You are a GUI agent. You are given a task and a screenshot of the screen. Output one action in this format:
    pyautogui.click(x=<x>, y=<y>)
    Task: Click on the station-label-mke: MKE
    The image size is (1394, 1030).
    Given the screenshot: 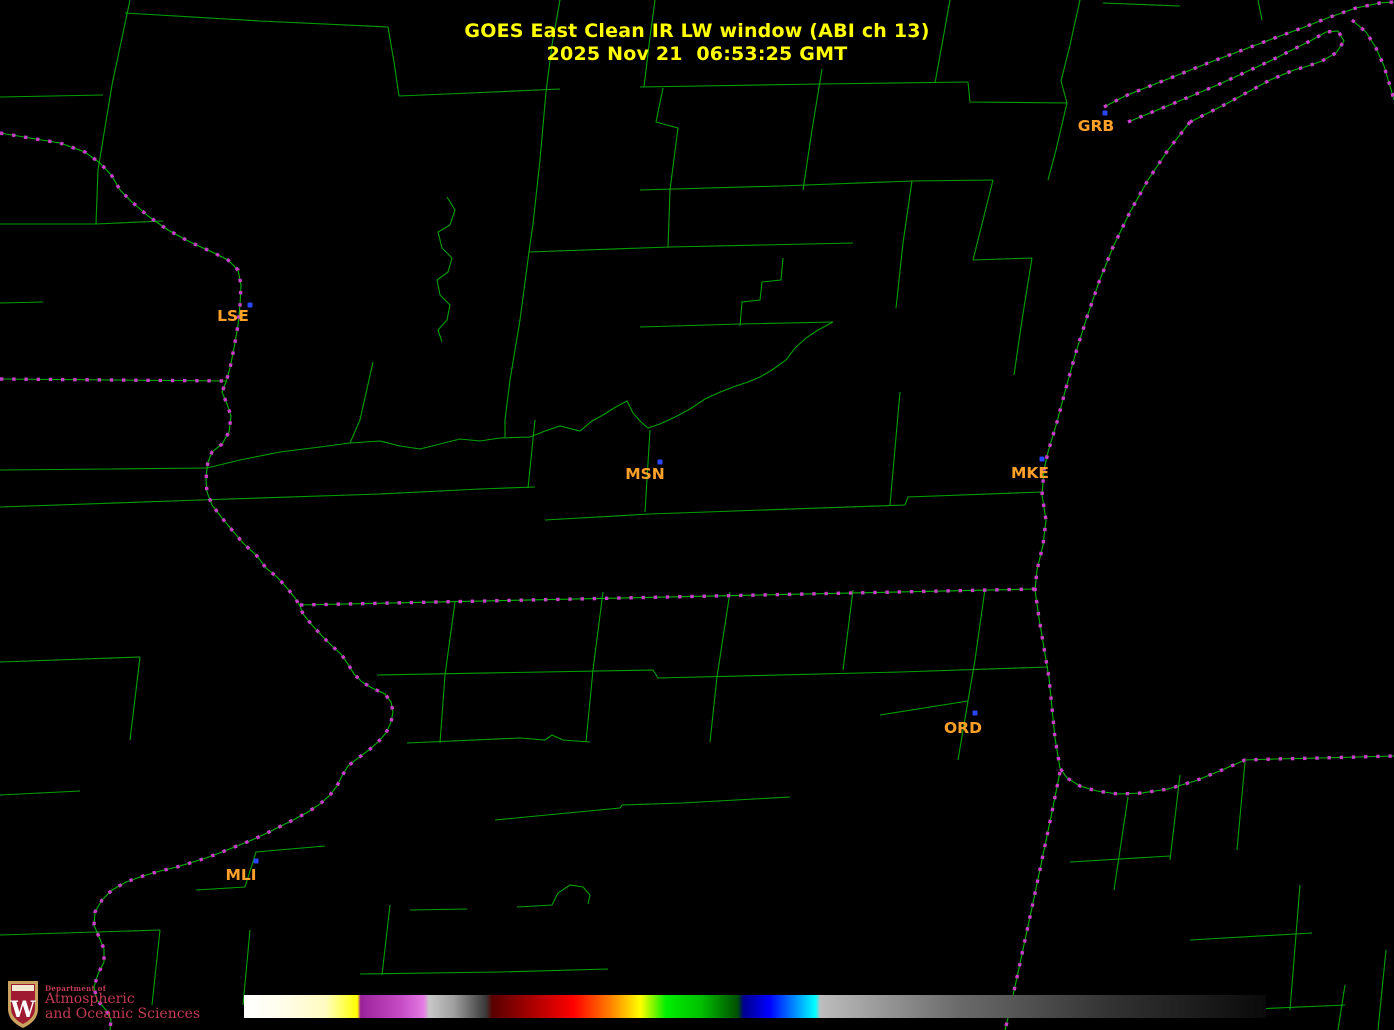 What is the action you would take?
    pyautogui.click(x=1030, y=473)
    